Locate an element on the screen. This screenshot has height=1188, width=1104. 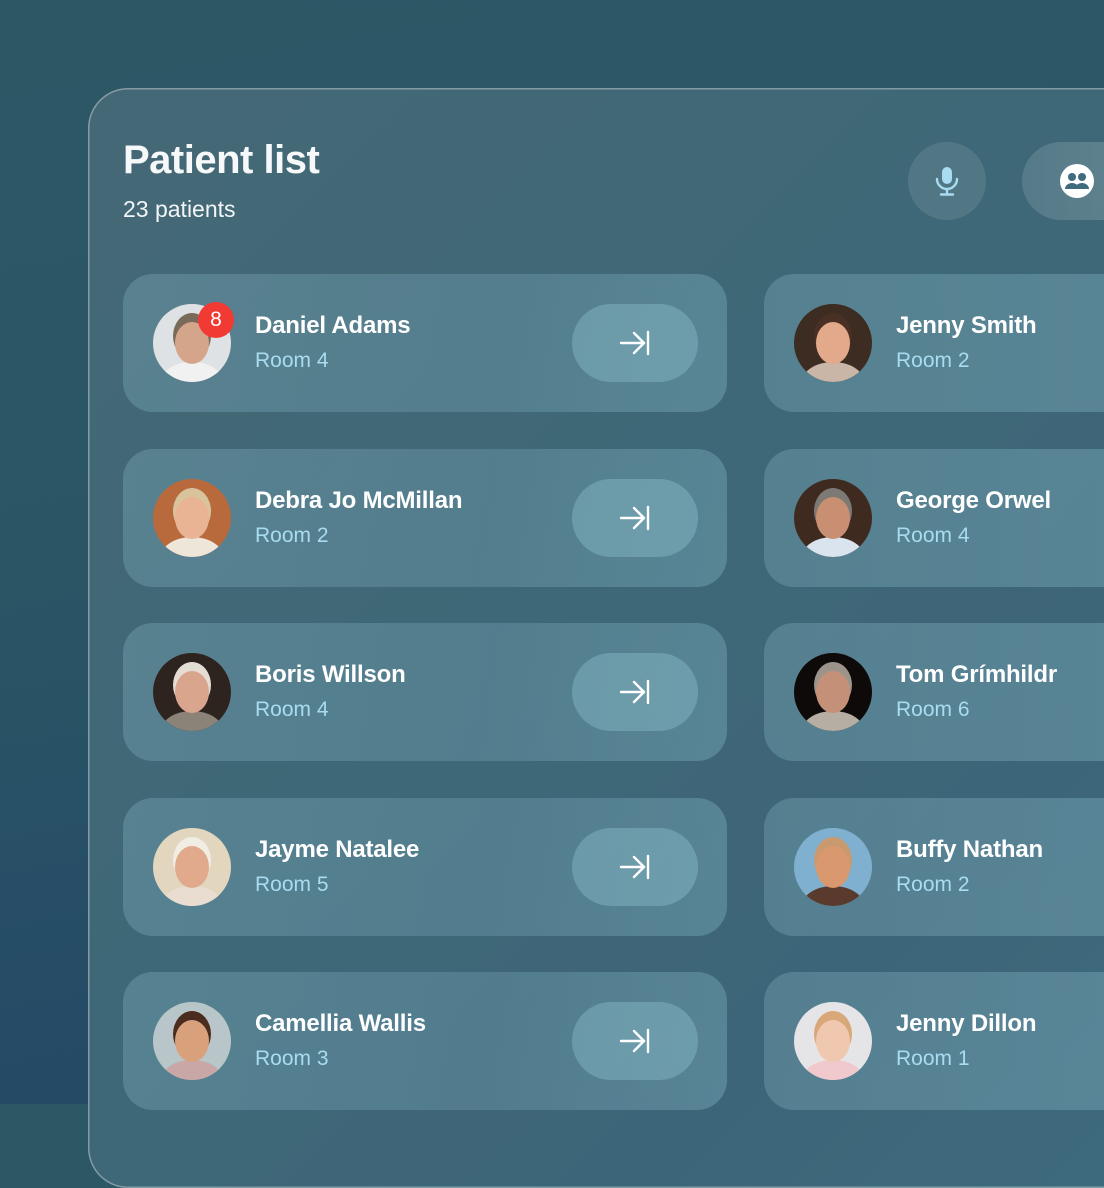
patient-card: Jenny Smith Room 2 is located at coordinates (934, 343).